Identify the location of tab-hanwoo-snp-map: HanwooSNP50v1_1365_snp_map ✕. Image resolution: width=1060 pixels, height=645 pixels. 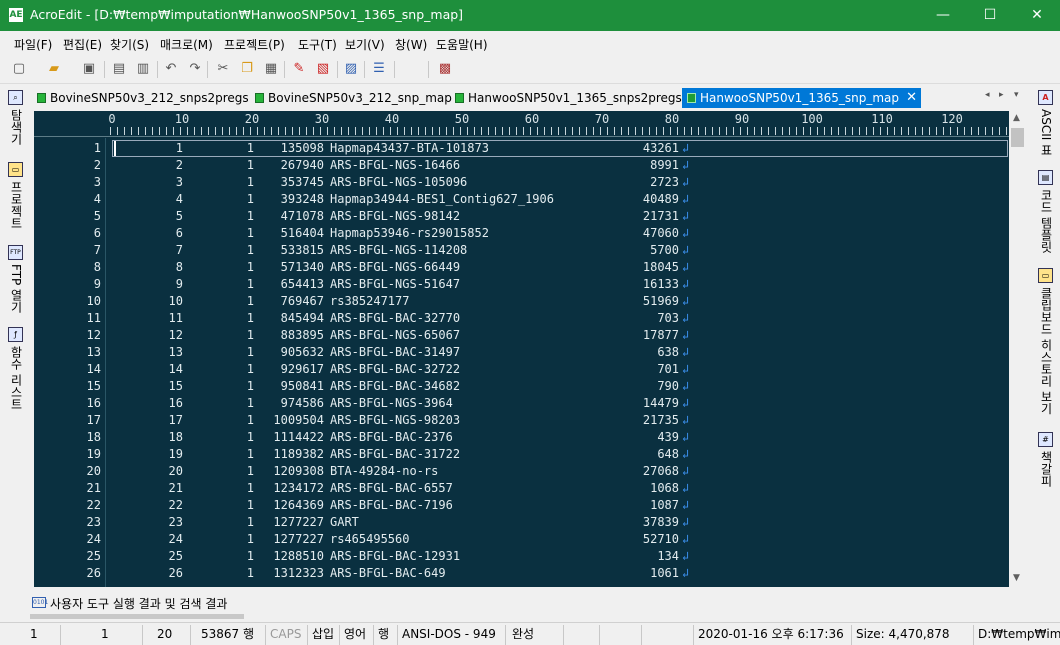
(801, 98).